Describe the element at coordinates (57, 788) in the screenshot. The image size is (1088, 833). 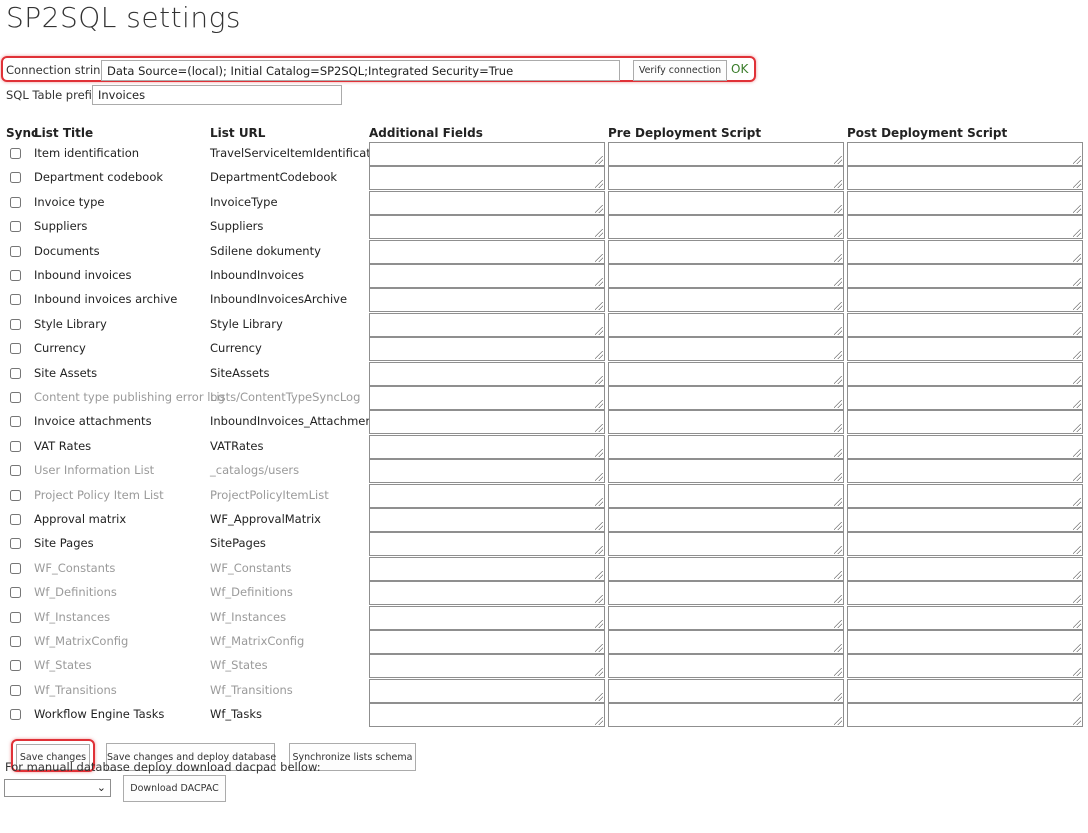
I see `dacpac-select: ⌄` at that location.